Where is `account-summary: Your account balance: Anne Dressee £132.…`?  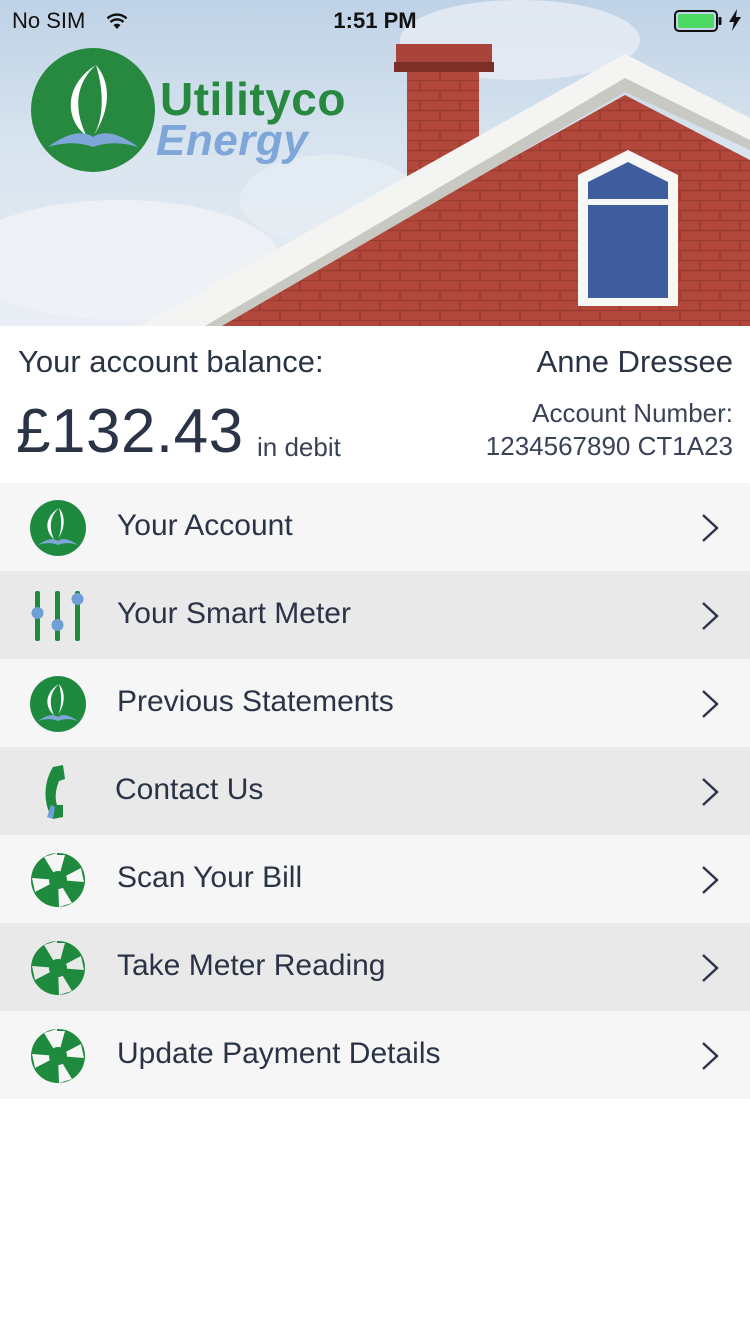 account-summary: Your account balance: Anne Dressee £132.… is located at coordinates (375, 404).